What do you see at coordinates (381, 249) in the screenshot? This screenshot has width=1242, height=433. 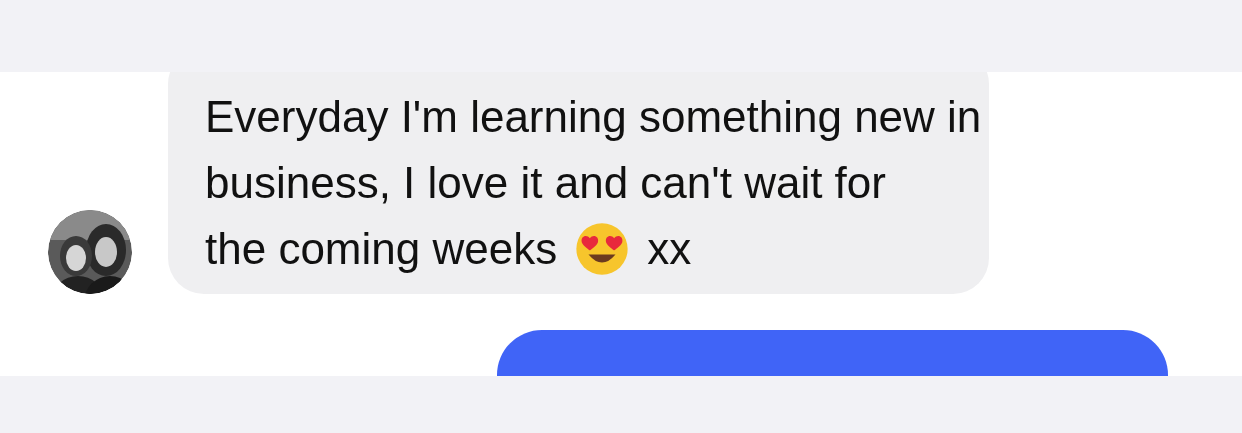 I see `message-text: the coming weeks` at bounding box center [381, 249].